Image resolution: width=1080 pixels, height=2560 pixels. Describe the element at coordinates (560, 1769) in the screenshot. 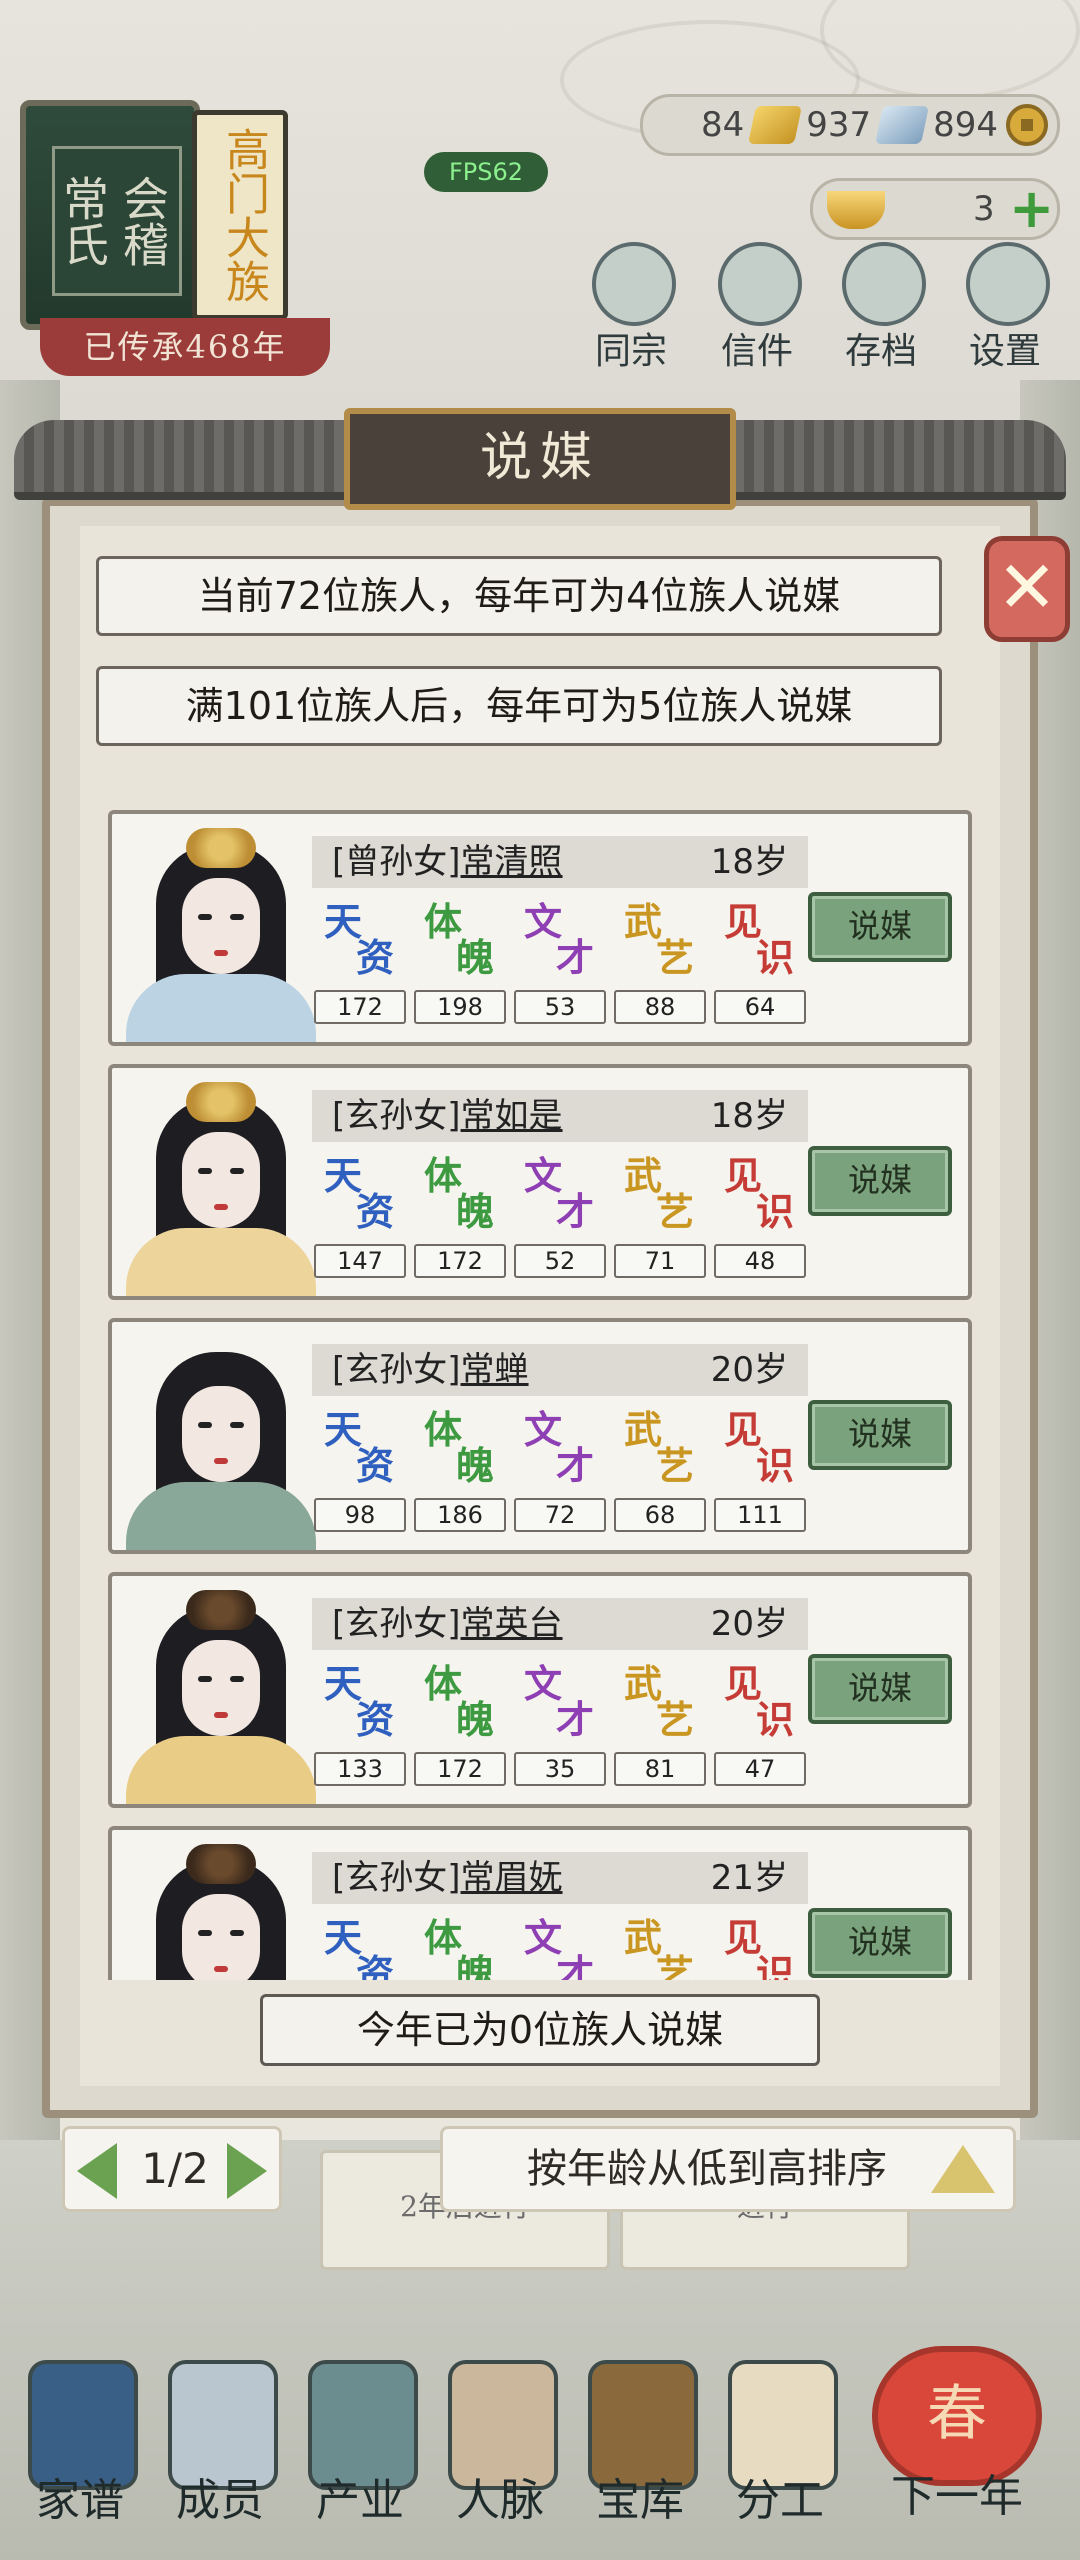

I see `stat-value: 35` at that location.